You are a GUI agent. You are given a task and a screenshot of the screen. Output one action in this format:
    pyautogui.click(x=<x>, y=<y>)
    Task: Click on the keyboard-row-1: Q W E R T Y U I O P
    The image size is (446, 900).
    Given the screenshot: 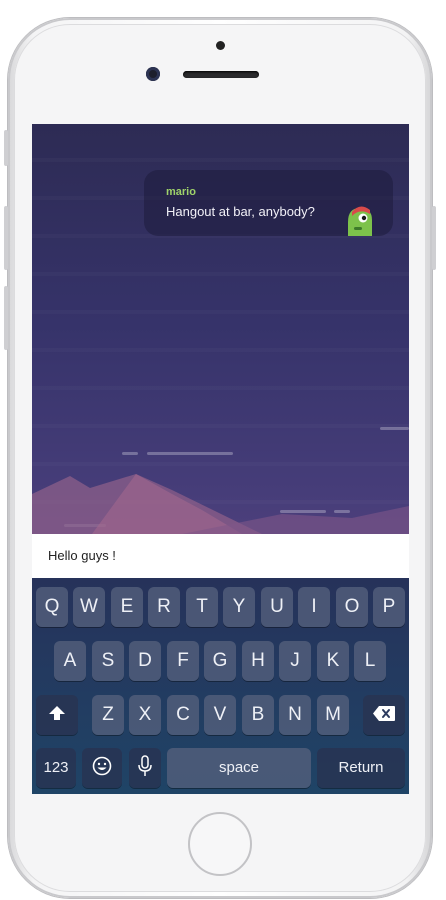 What is the action you would take?
    pyautogui.click(x=220, y=607)
    